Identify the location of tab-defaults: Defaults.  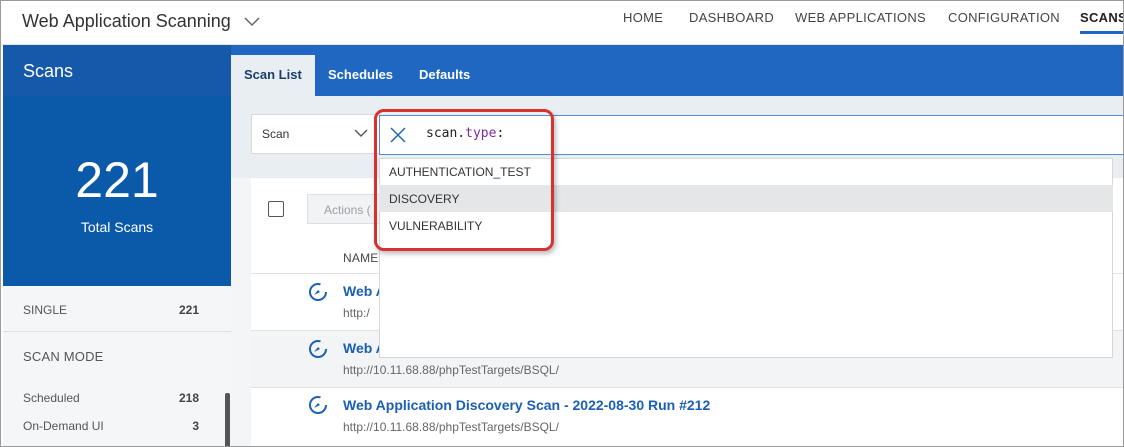
(444, 75).